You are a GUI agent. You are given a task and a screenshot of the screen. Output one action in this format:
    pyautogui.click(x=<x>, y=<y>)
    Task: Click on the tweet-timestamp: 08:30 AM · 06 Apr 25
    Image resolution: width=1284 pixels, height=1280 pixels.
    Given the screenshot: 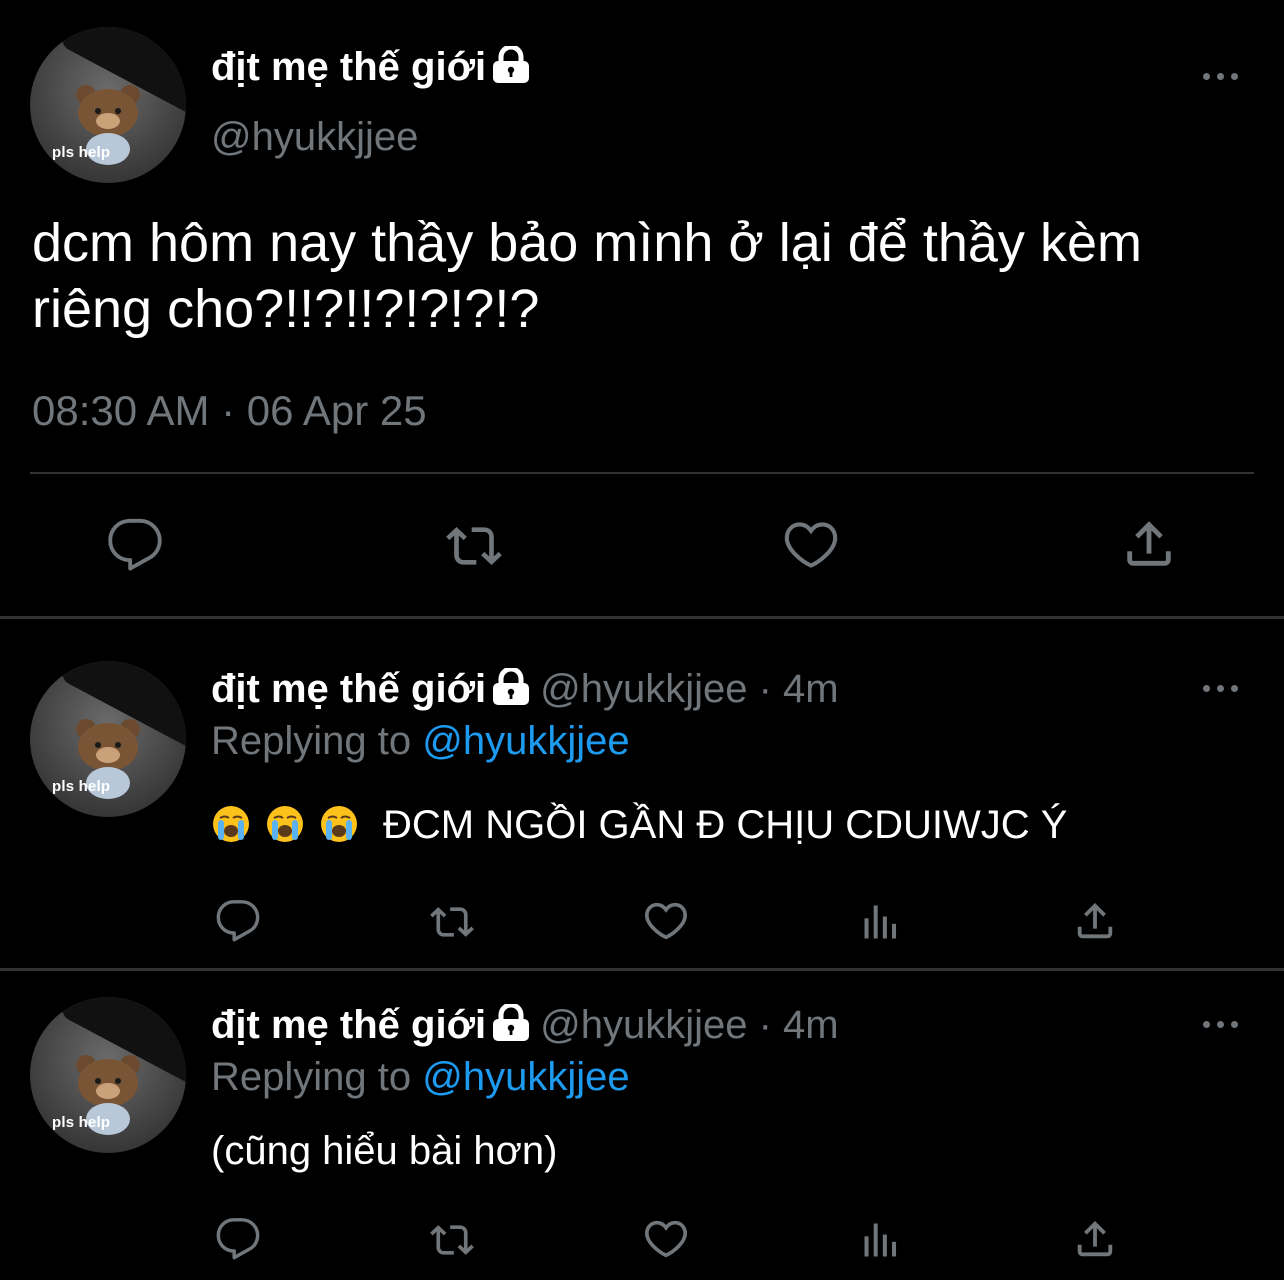 What is the action you would take?
    pyautogui.click(x=229, y=411)
    